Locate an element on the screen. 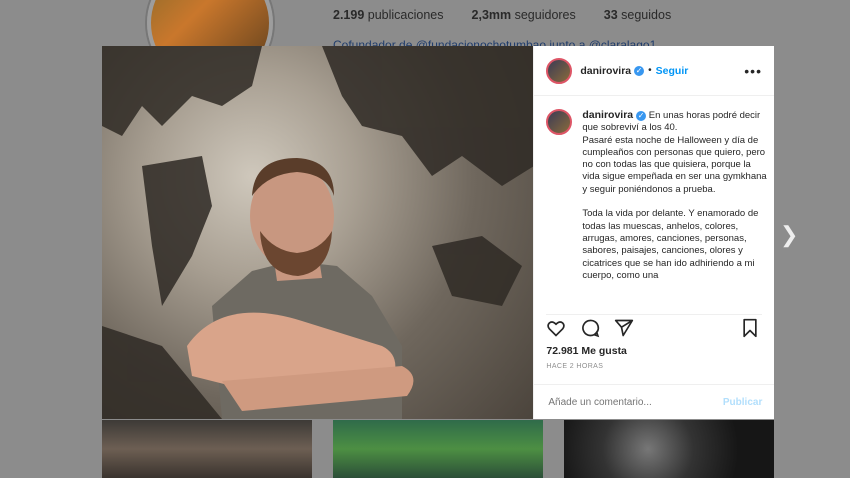 This screenshot has width=850, height=478. stat-posts: 2.199 publicaciones is located at coordinates (388, 15).